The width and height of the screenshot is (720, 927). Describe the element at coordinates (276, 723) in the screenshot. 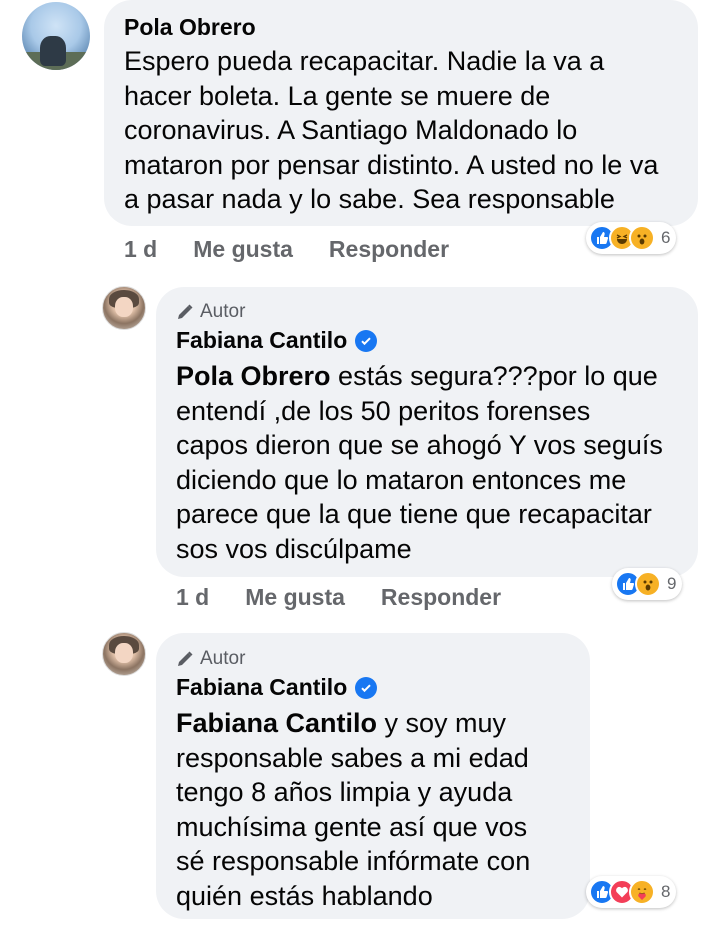

I see `mention-3: Fabiana Cantilo` at that location.